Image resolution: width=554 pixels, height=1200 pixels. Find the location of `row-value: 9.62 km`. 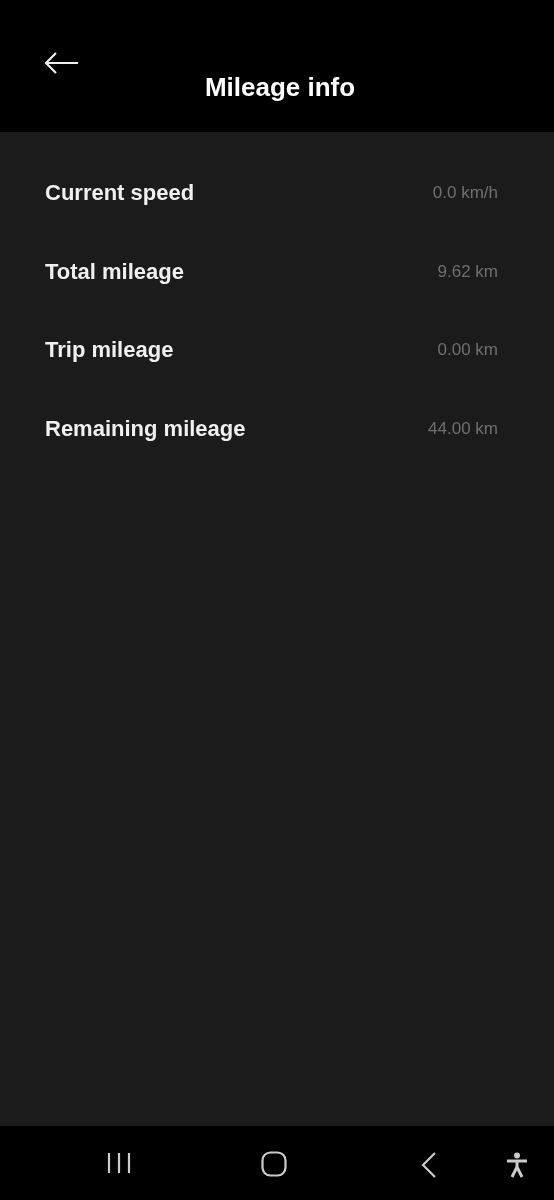

row-value: 9.62 km is located at coordinates (467, 271).